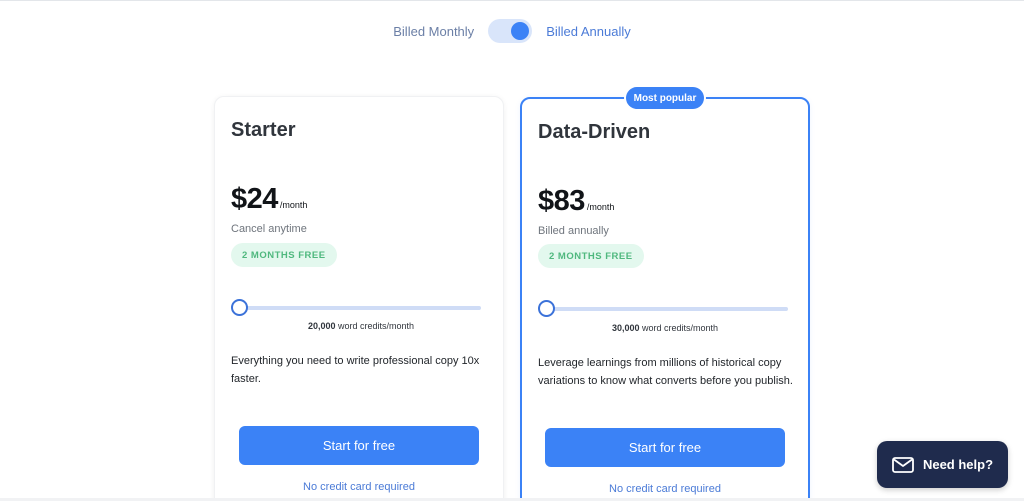 Image resolution: width=1024 pixels, height=501 pixels. I want to click on credits-value: 20,000, so click(321, 326).